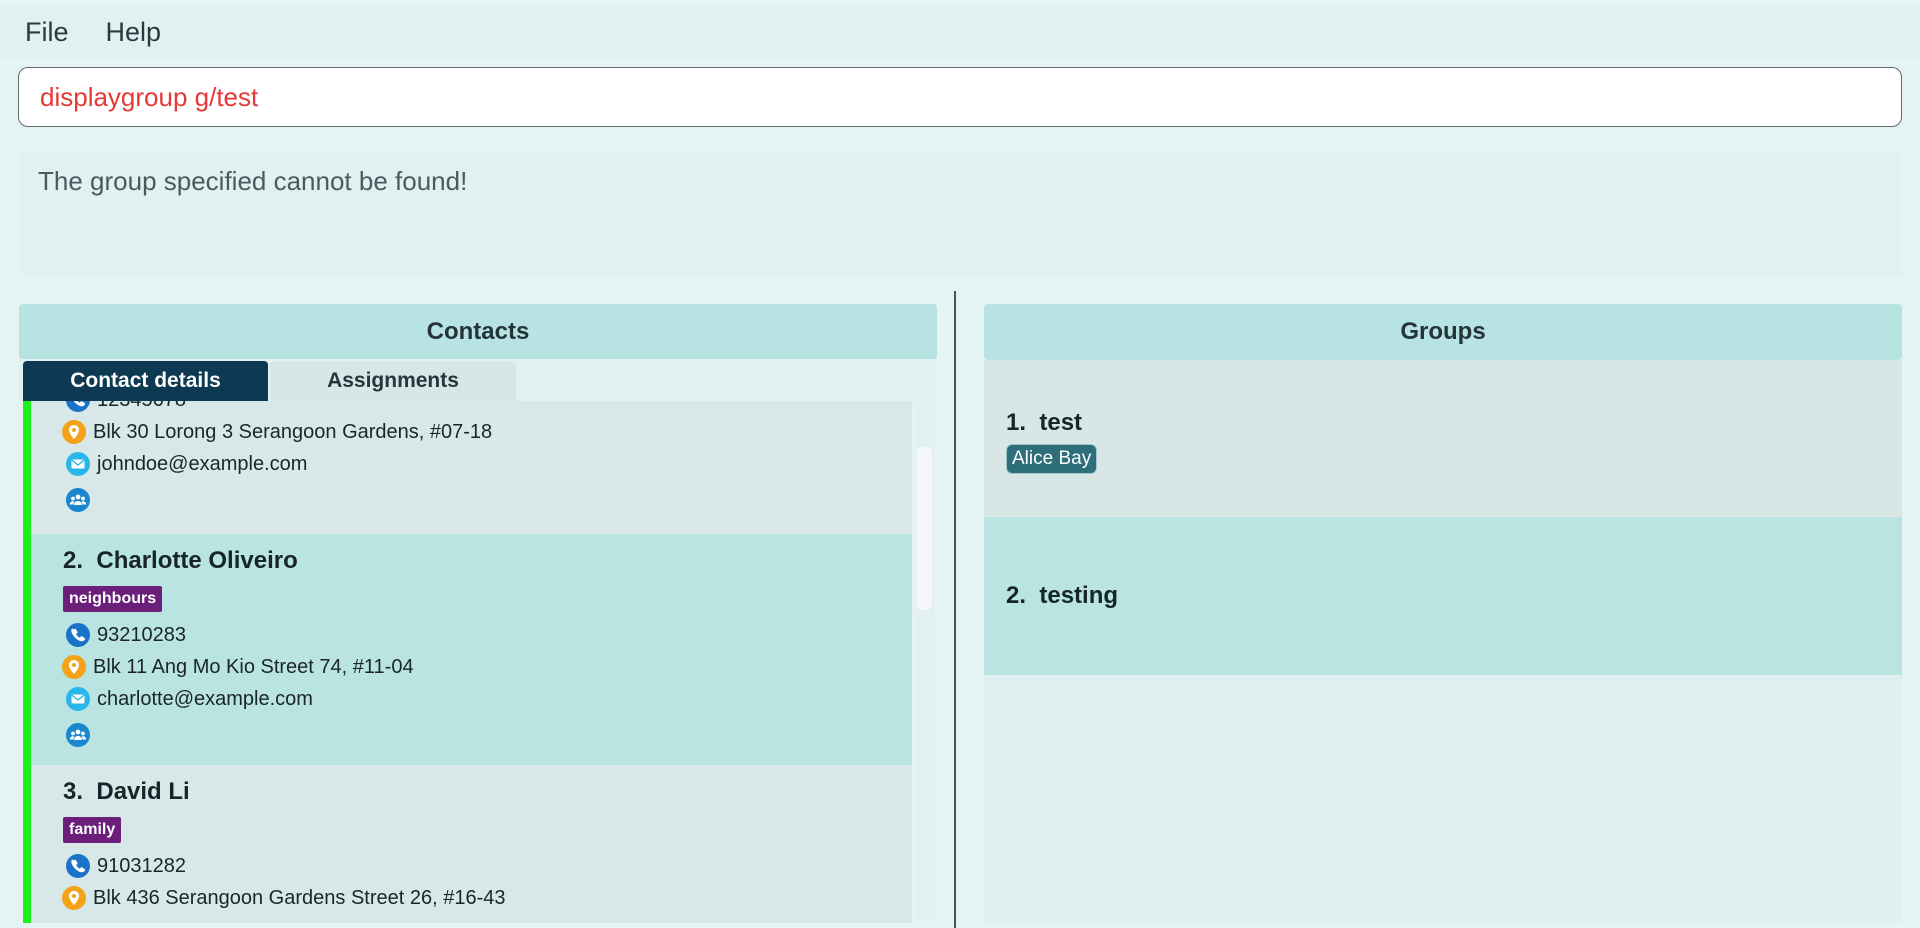 This screenshot has width=1920, height=928. I want to click on menu-help: Help, so click(134, 32).